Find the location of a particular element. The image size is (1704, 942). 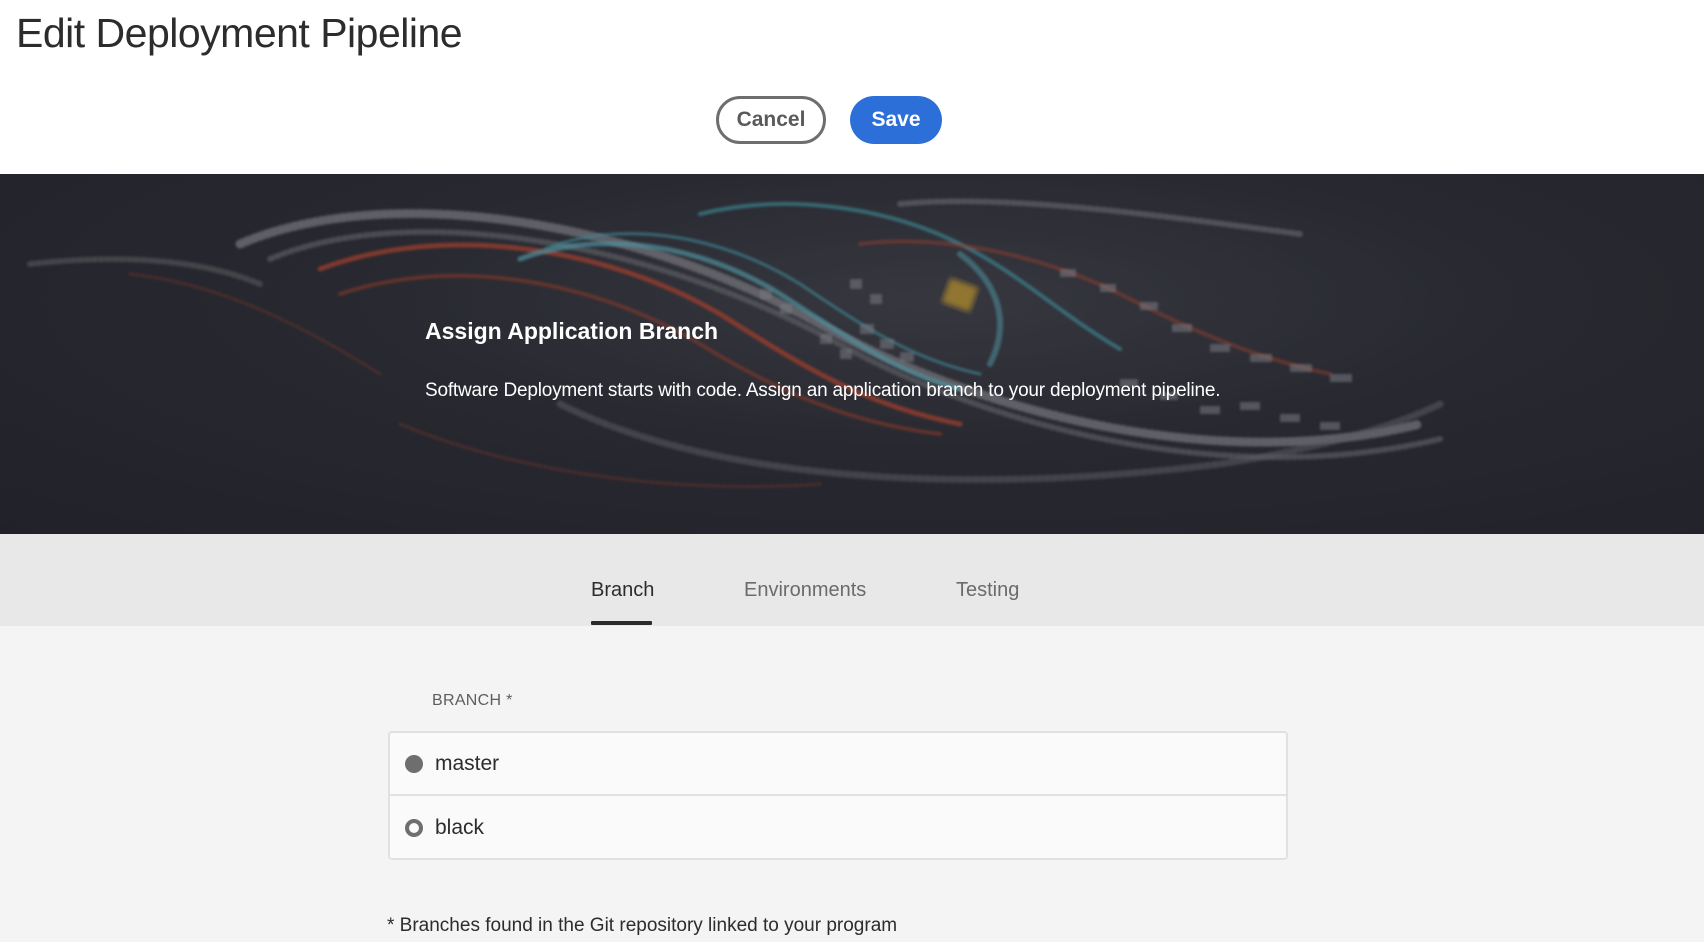

branch-option-label: master is located at coordinates (467, 763).